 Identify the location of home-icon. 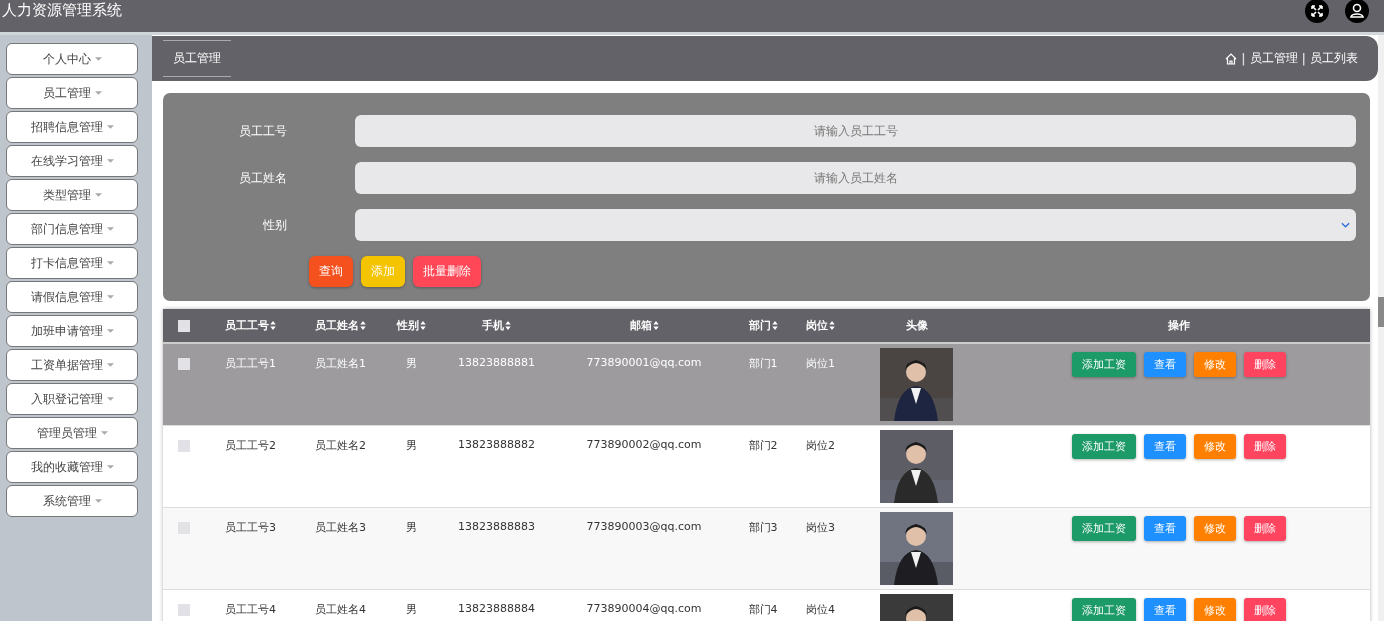
(1231, 58).